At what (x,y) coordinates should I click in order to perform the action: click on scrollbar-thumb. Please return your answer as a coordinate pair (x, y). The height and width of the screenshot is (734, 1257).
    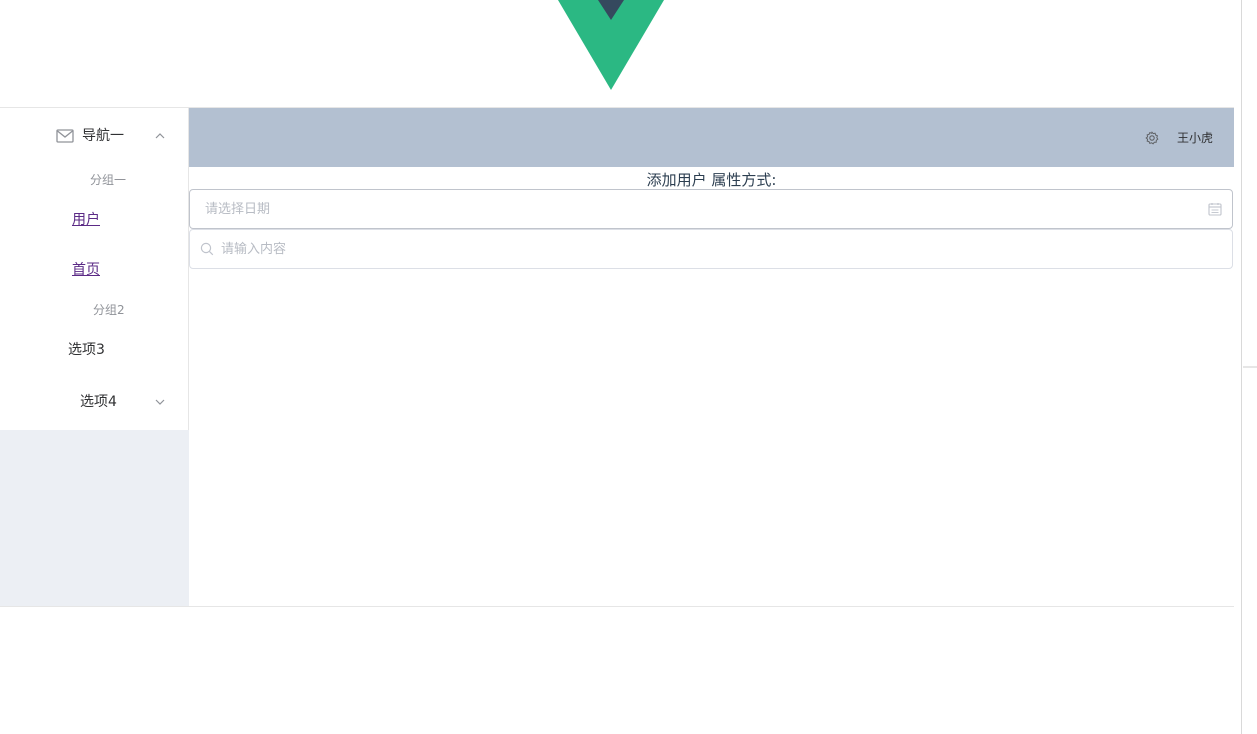
    Looking at the image, I should click on (1250, 367).